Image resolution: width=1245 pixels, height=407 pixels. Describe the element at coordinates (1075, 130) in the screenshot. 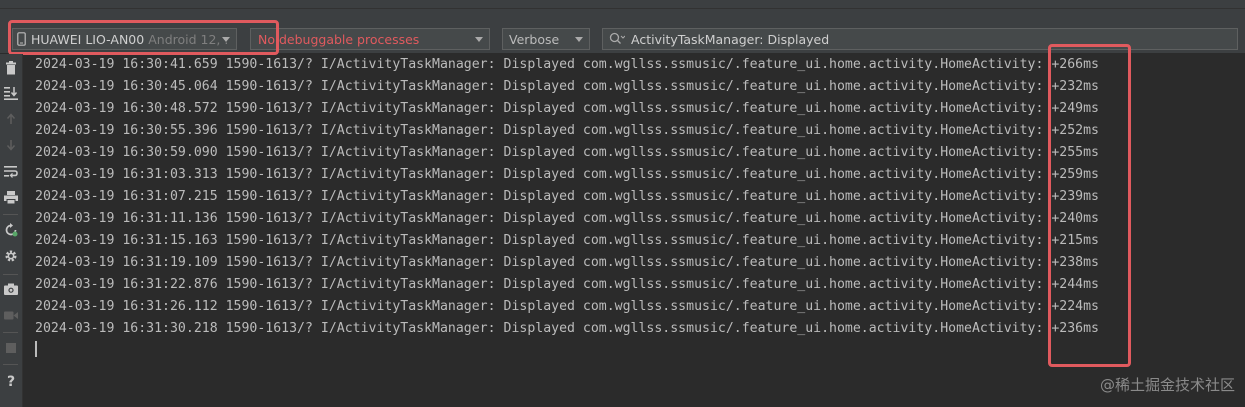

I see `log-duration: +252ms` at that location.